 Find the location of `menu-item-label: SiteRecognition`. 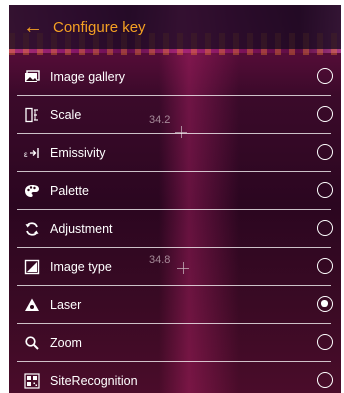

menu-item-label: SiteRecognition is located at coordinates (94, 381).